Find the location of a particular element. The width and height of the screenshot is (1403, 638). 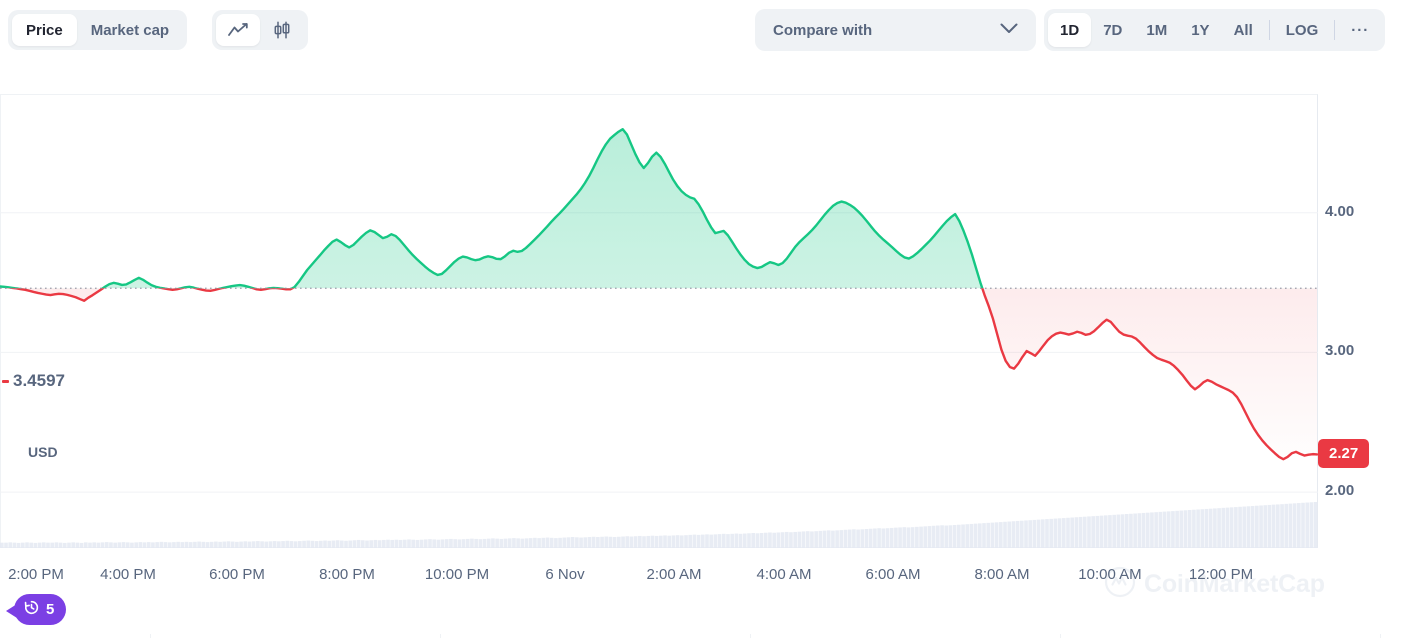

range-1y: 1Y is located at coordinates (1200, 30).